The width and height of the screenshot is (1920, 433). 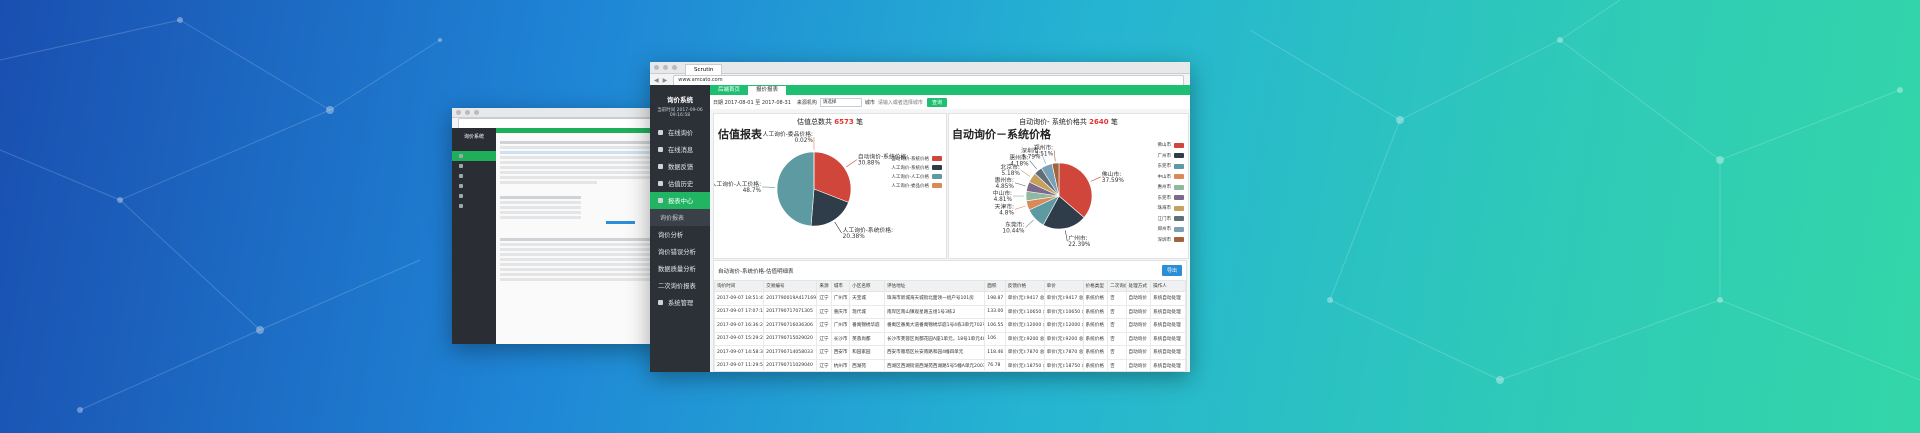 What do you see at coordinates (680, 251) in the screenshot?
I see `sidebar-item: 询价错误分析` at bounding box center [680, 251].